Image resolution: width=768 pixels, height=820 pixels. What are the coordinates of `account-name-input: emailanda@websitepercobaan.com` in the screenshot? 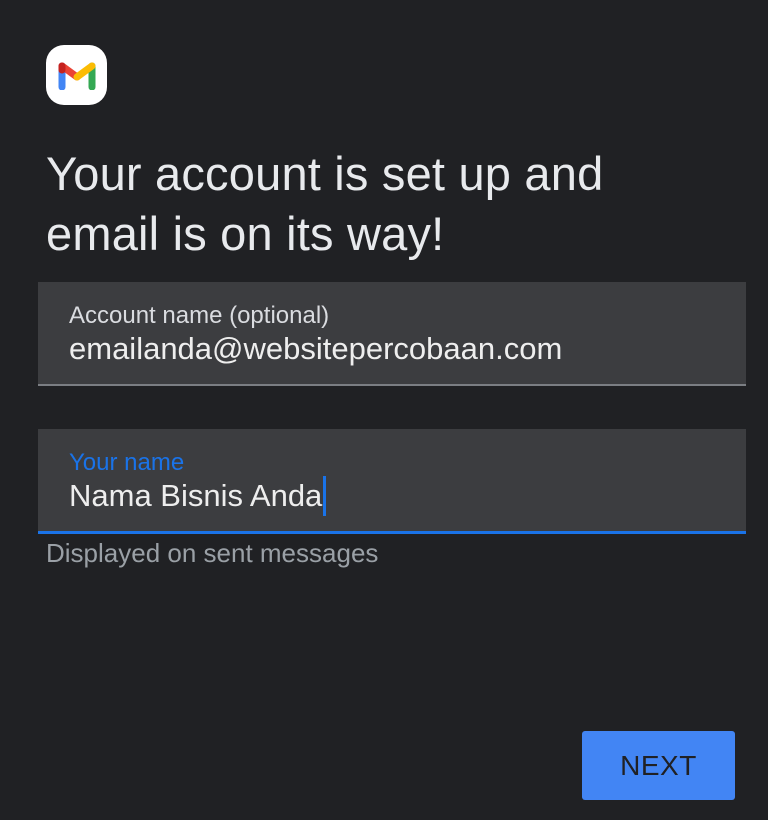 It's located at (315, 349).